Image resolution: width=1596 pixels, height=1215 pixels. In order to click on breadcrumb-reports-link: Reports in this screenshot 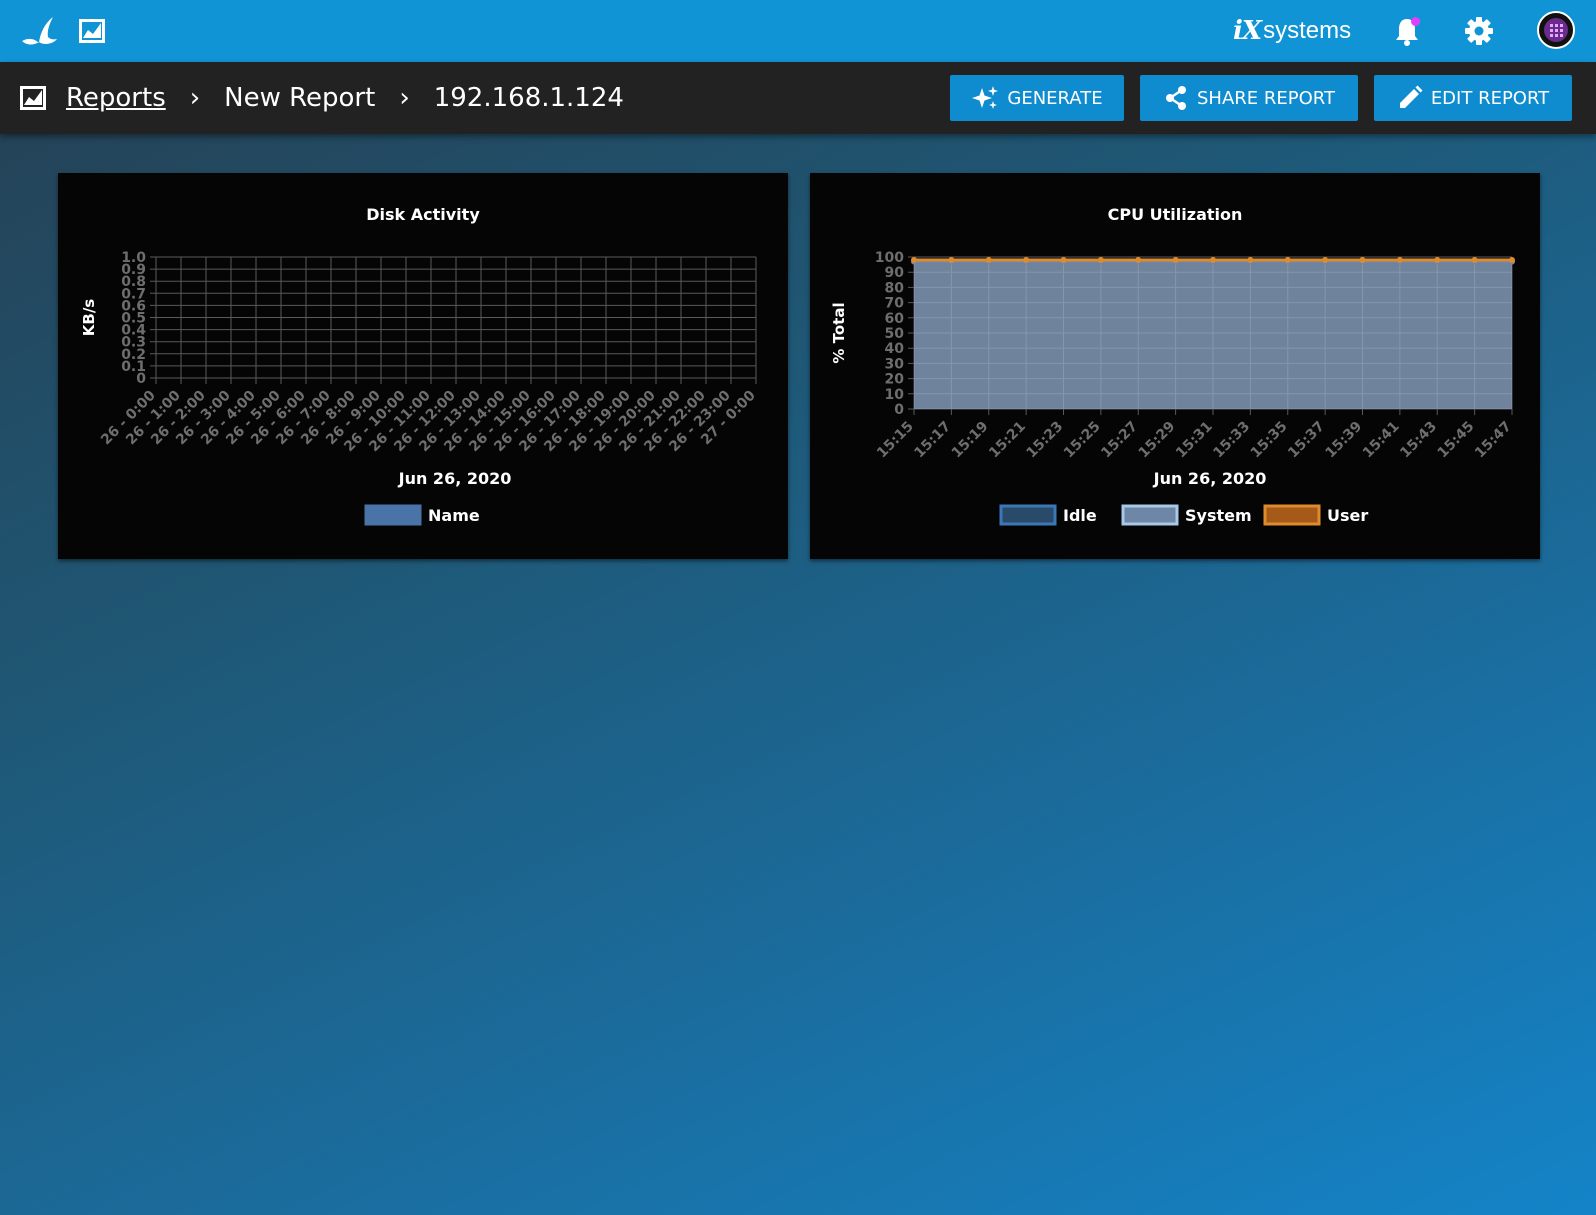, I will do `click(116, 98)`.